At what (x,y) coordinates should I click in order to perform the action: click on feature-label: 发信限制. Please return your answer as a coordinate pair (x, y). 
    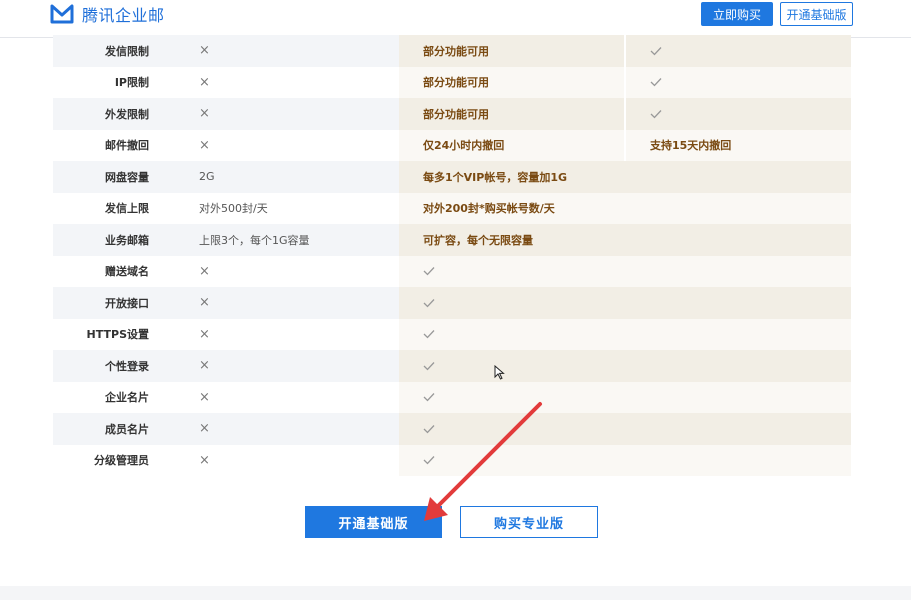
    Looking at the image, I should click on (113, 51).